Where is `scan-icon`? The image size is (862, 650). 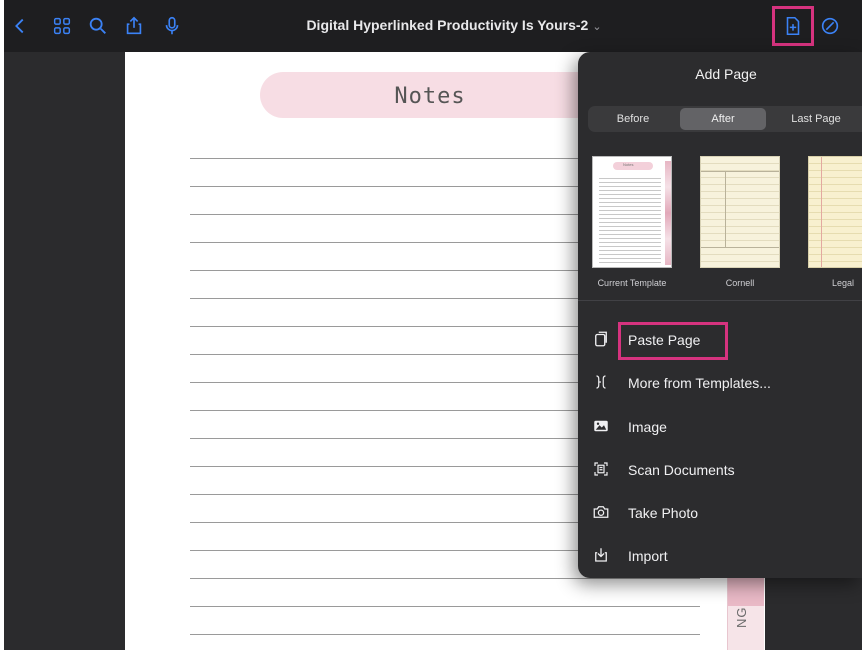 scan-icon is located at coordinates (601, 469).